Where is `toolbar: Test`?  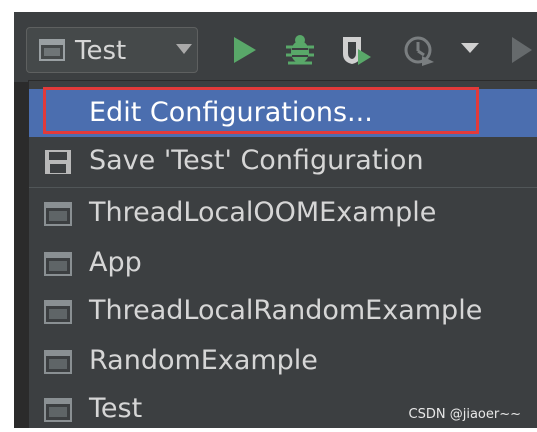 toolbar: Test is located at coordinates (275, 45).